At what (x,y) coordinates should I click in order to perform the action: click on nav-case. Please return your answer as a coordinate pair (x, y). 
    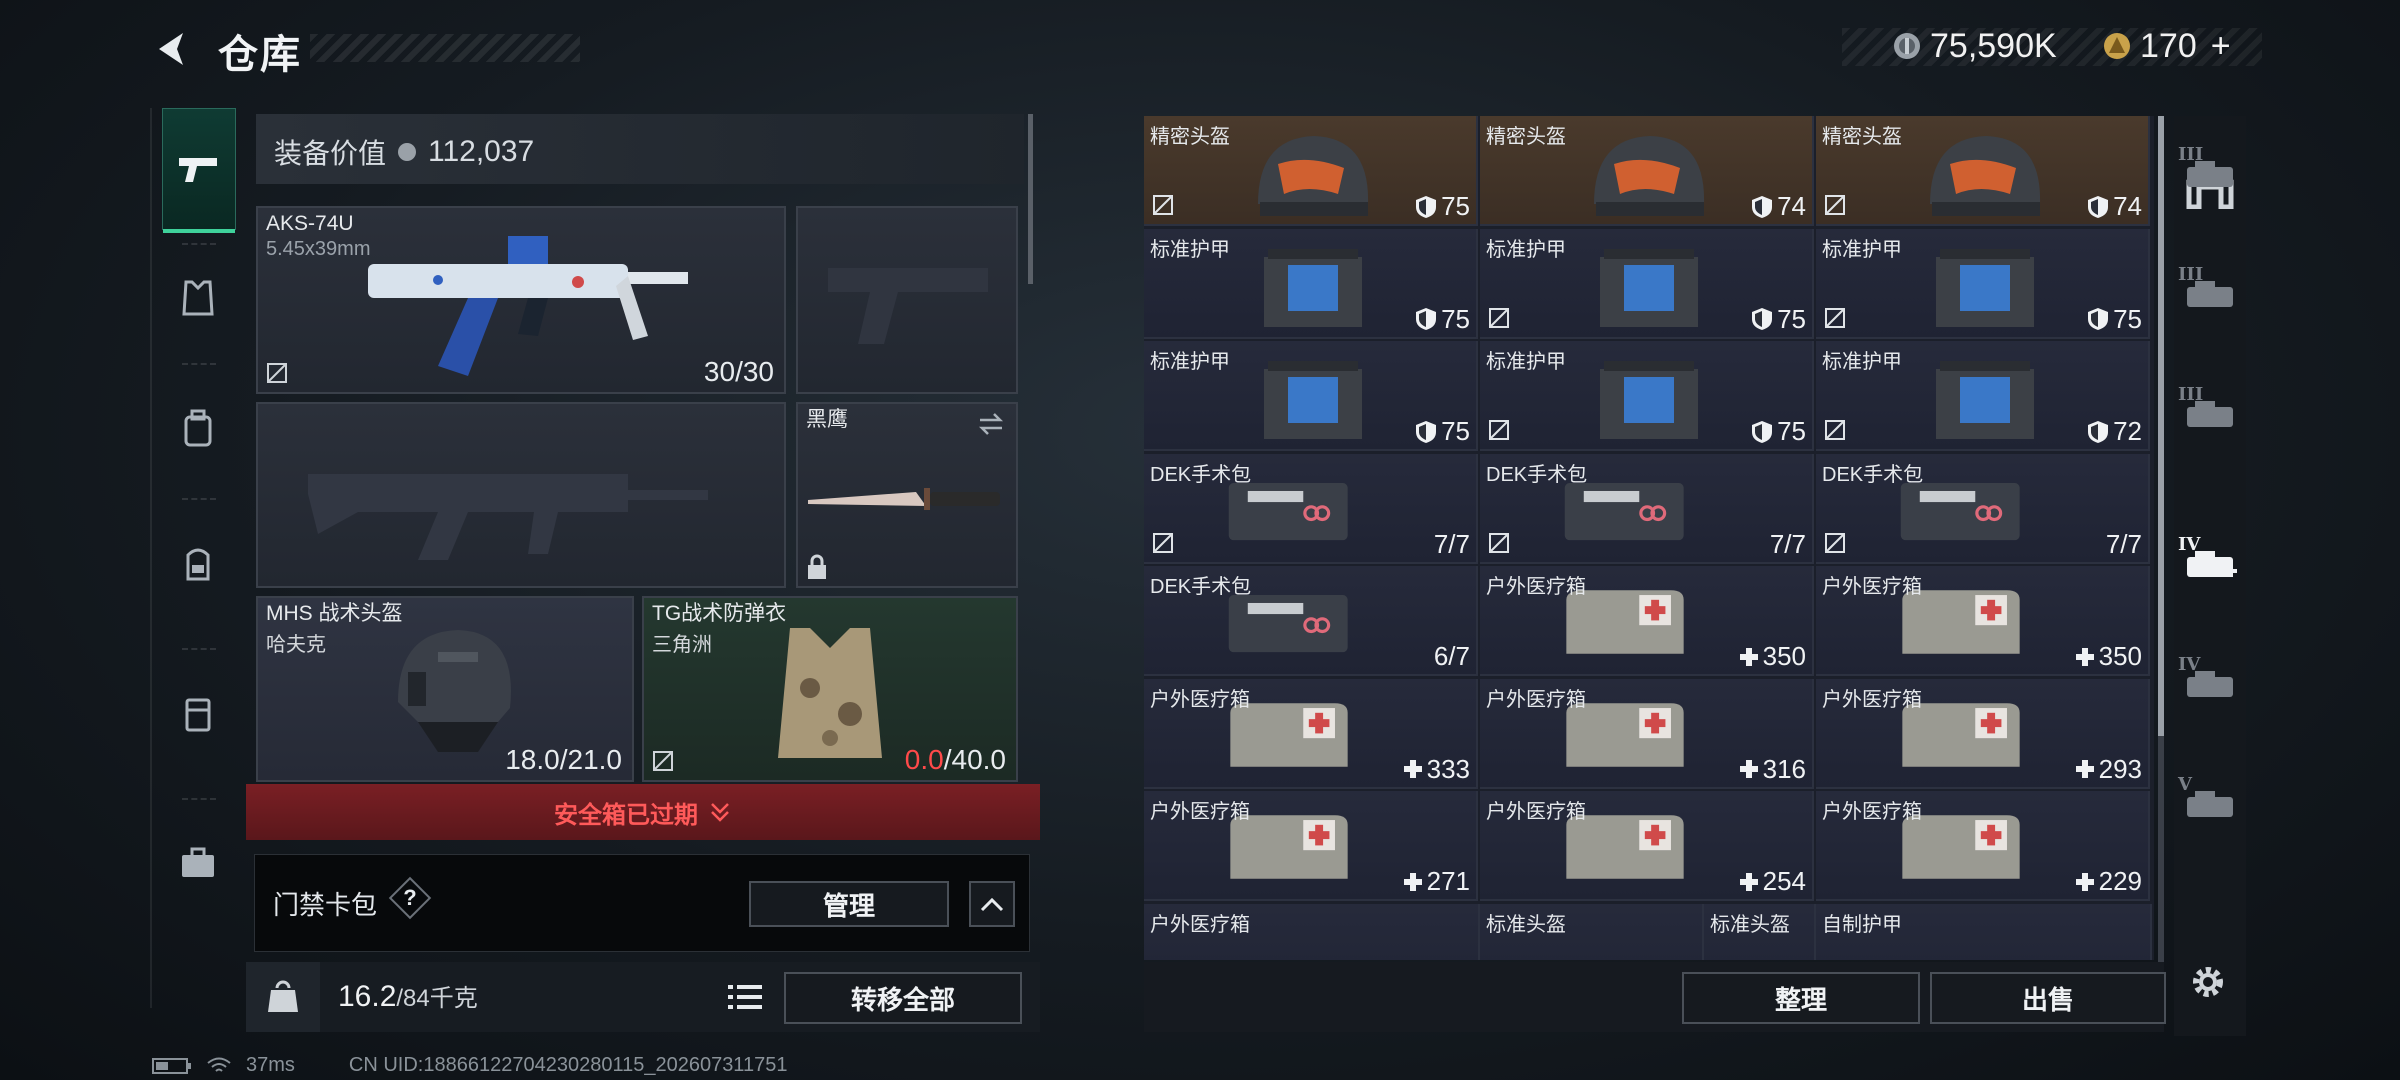
    Looking at the image, I should click on (198, 863).